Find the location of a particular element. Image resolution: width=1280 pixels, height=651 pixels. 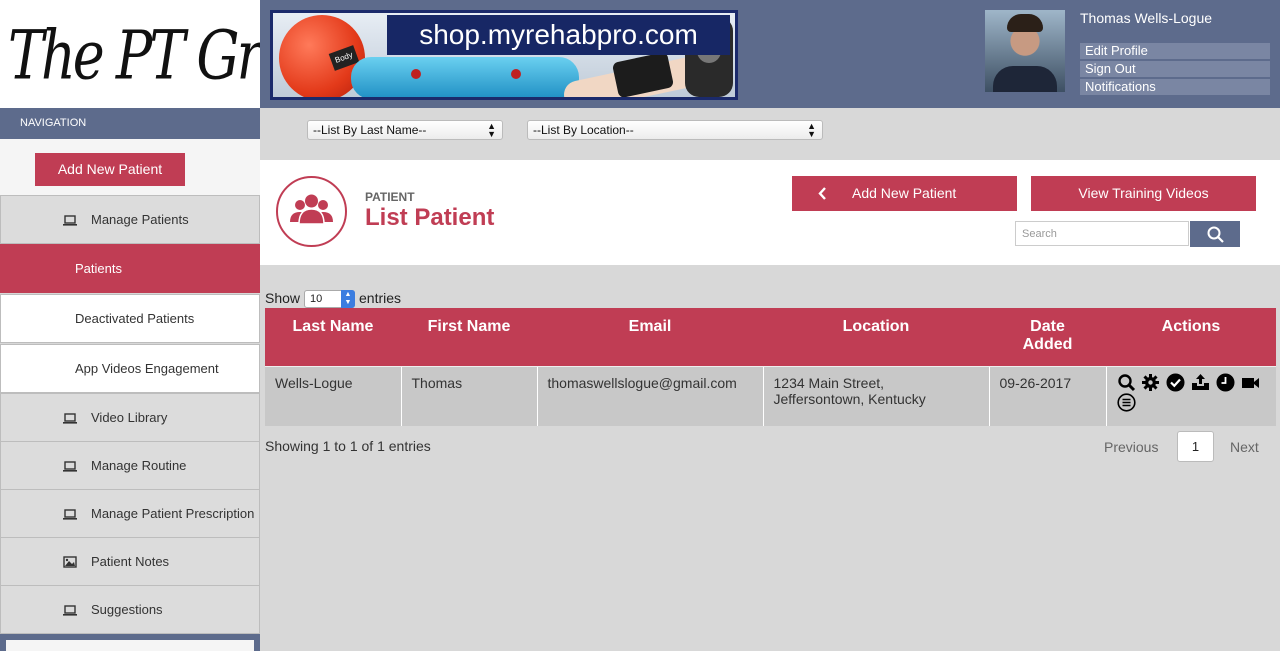

spinner-arrows-icon: ▲ ▼ is located at coordinates (348, 299).